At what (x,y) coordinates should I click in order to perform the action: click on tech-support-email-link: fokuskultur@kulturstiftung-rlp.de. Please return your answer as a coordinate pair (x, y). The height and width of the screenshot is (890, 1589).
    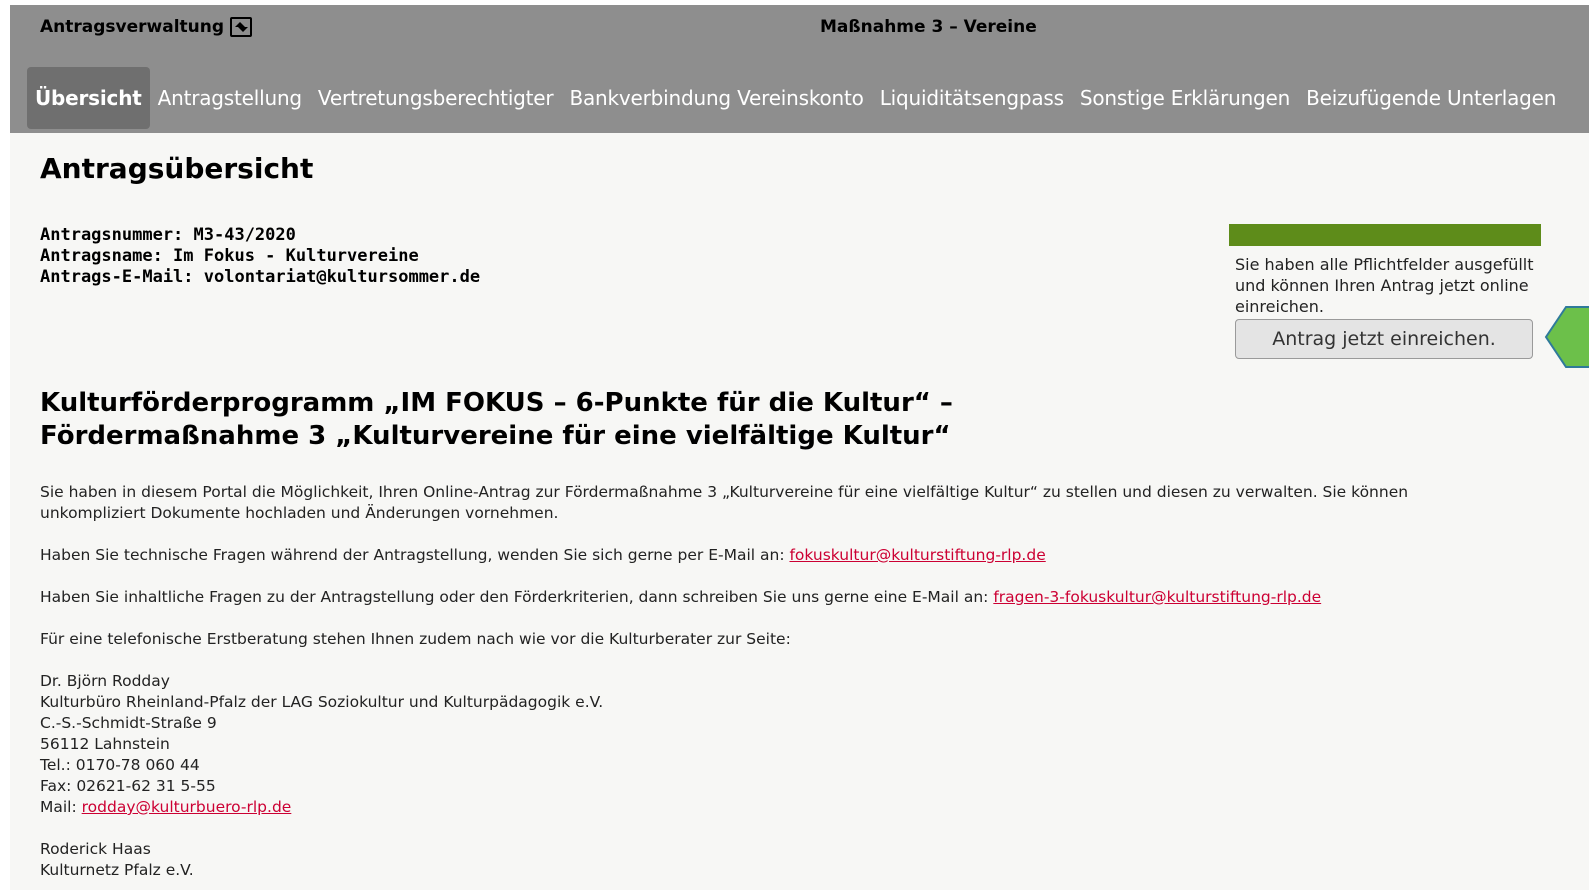
    Looking at the image, I should click on (917, 555).